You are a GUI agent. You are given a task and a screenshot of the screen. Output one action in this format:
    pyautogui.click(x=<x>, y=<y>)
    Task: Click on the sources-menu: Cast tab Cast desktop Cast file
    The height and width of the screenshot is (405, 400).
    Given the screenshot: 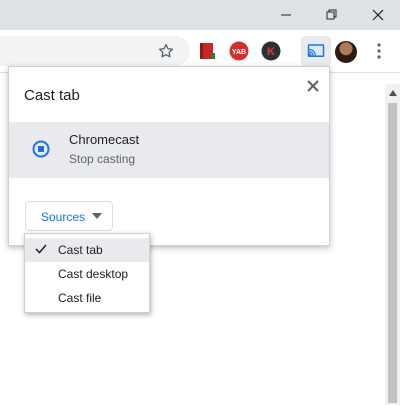 What is the action you would take?
    pyautogui.click(x=87, y=273)
    